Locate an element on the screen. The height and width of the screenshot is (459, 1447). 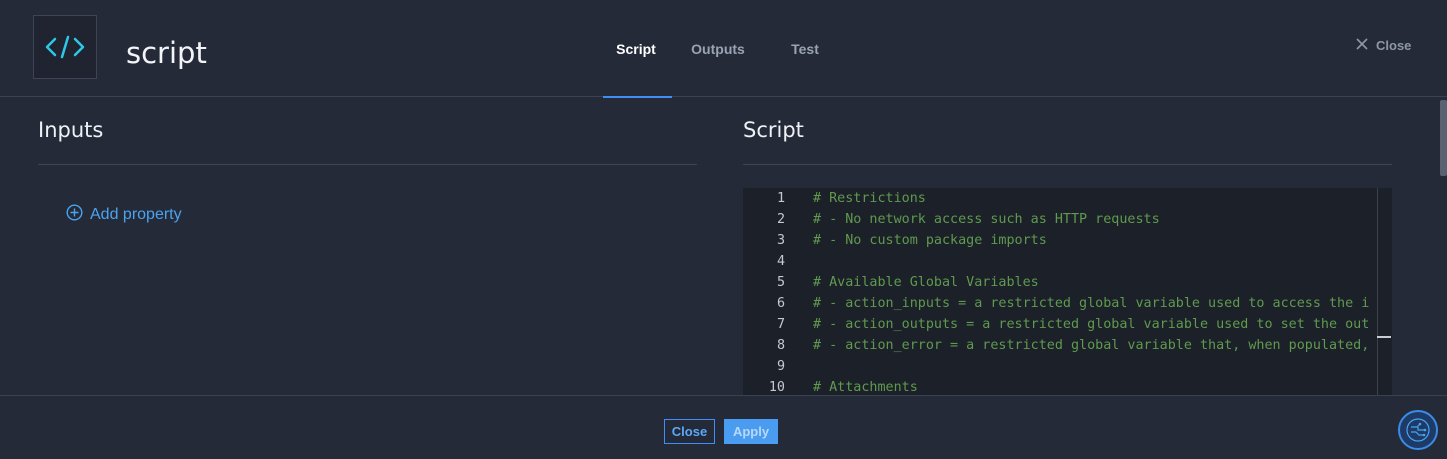
code-line: 9 is located at coordinates (1067, 366).